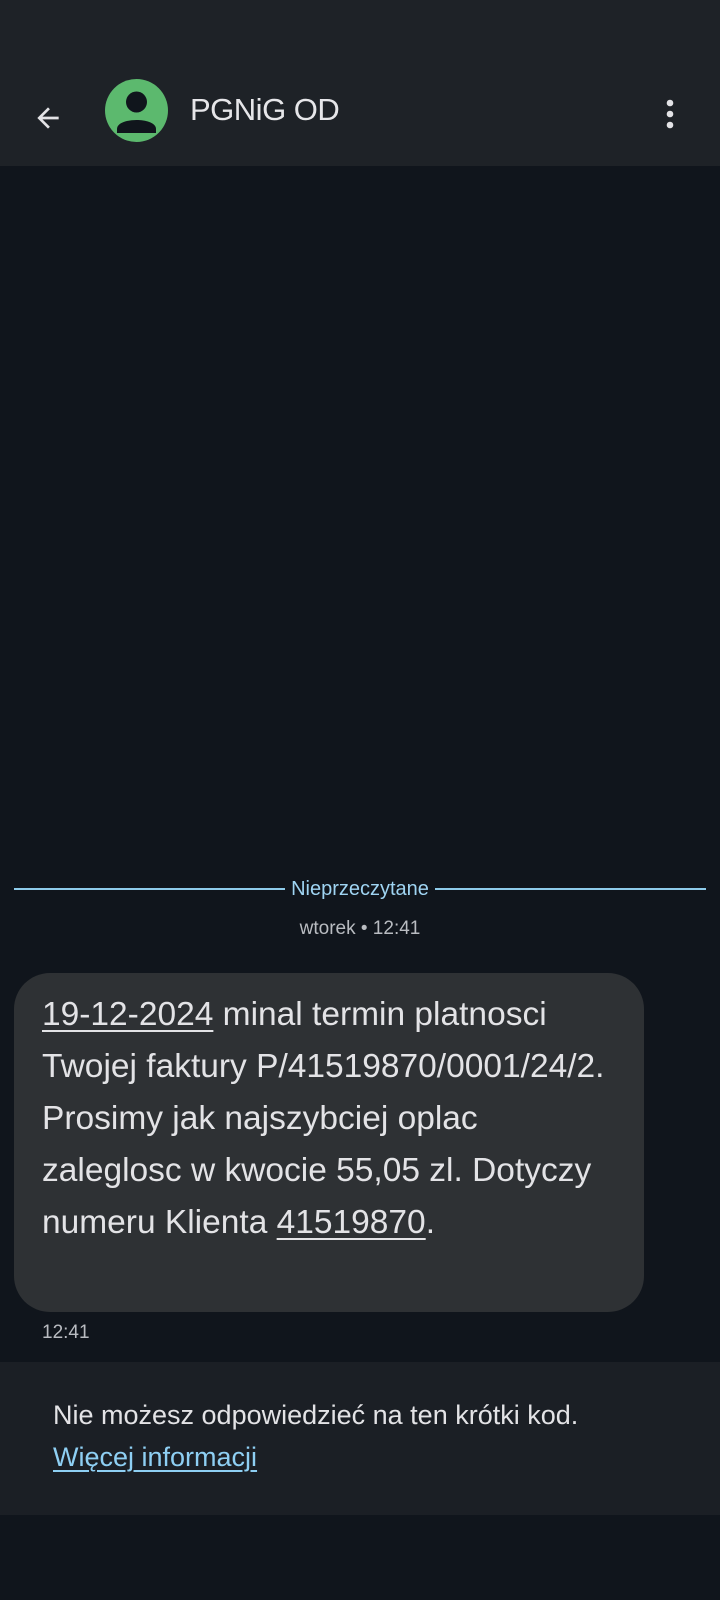 Image resolution: width=720 pixels, height=1600 pixels. I want to click on navigation-bar, so click(360, 1557).